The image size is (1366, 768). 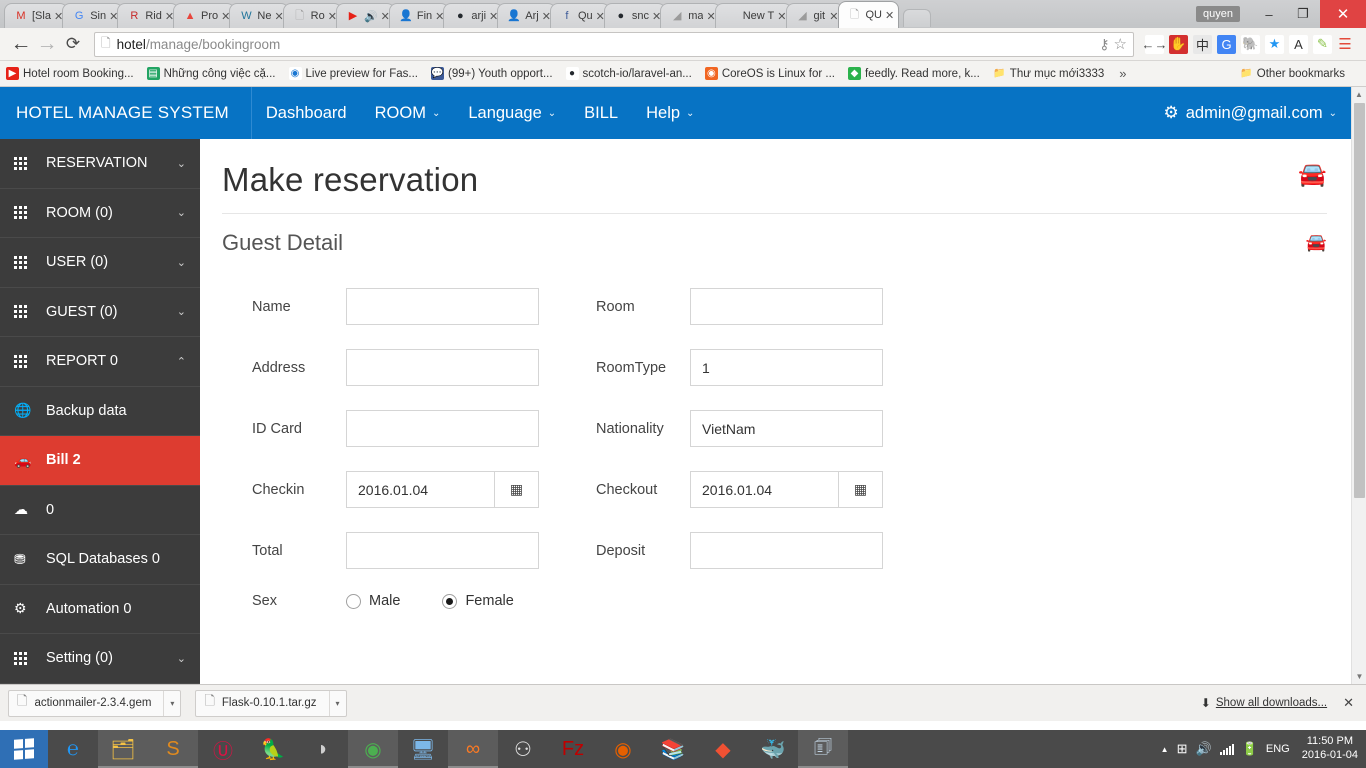 What do you see at coordinates (1269, 14) in the screenshot?
I see `minimize-button: –` at bounding box center [1269, 14].